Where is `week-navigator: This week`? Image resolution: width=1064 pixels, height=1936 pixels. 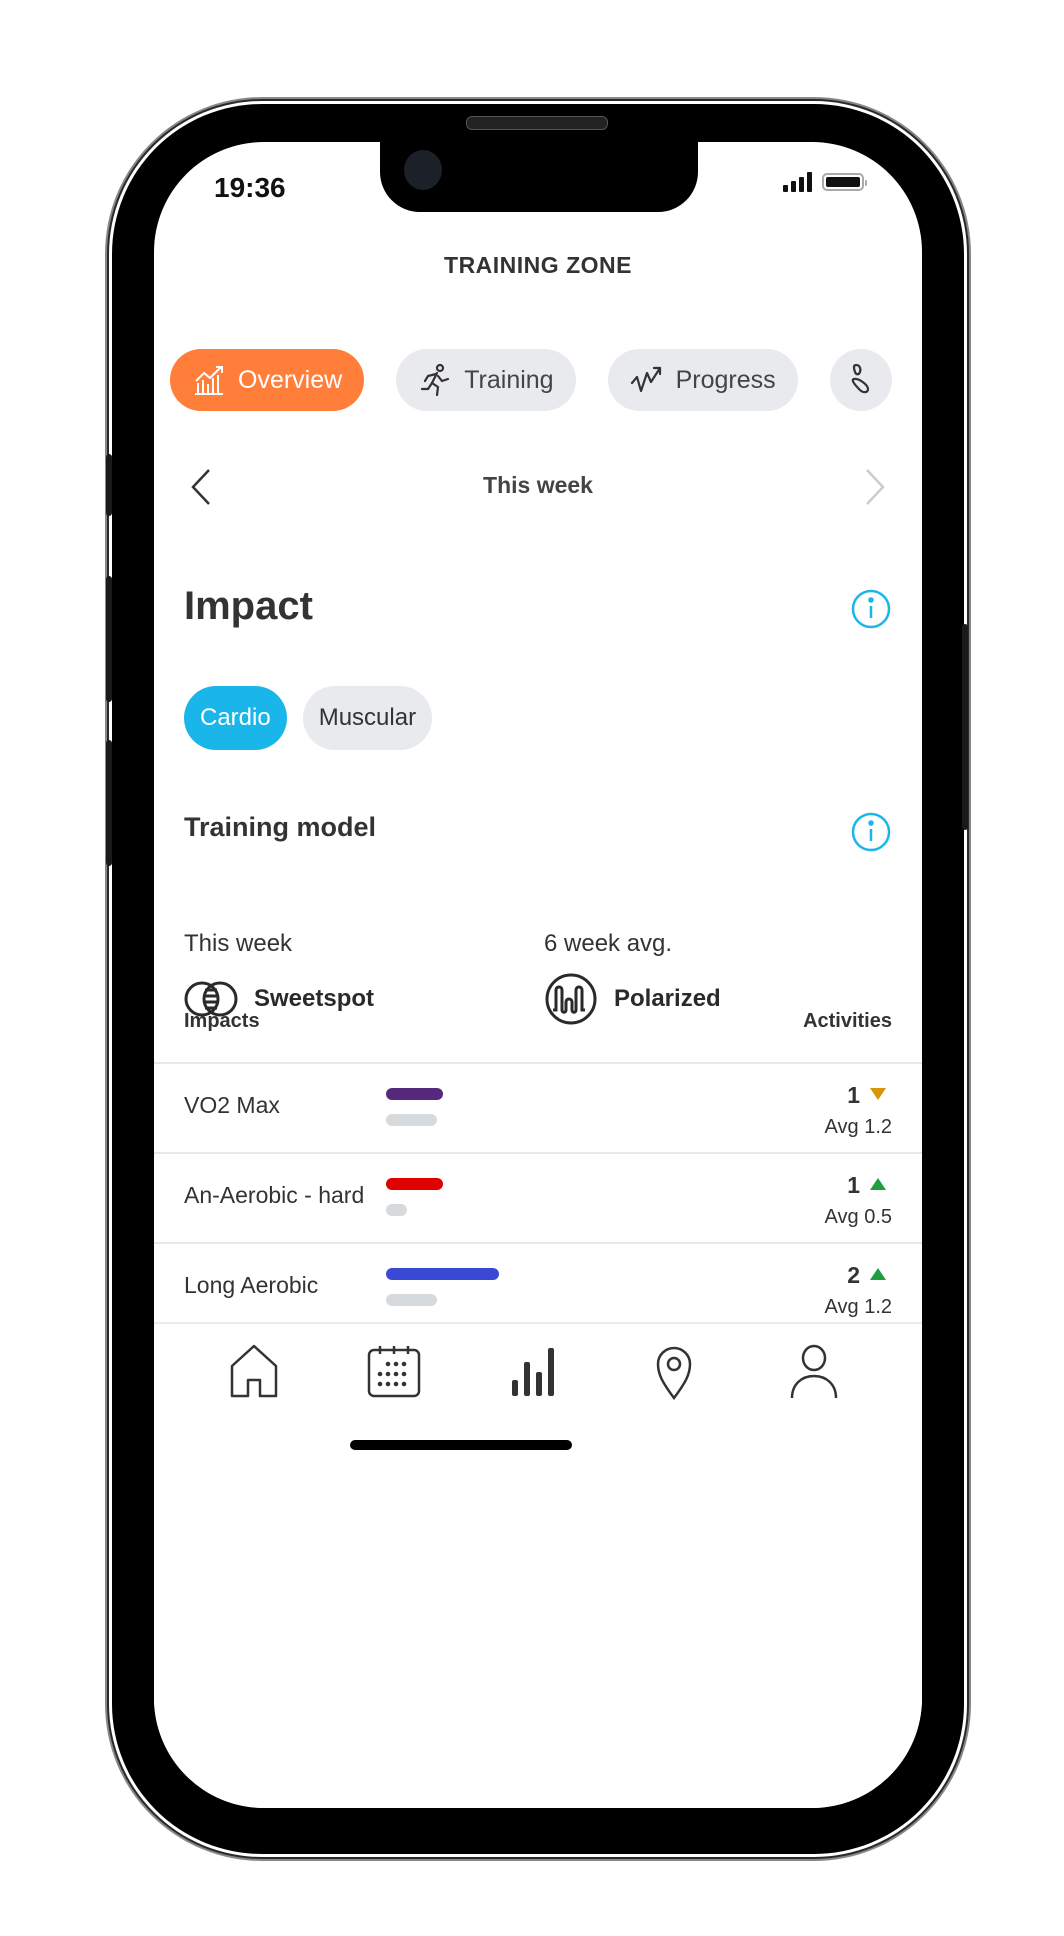 week-navigator: This week is located at coordinates (538, 487).